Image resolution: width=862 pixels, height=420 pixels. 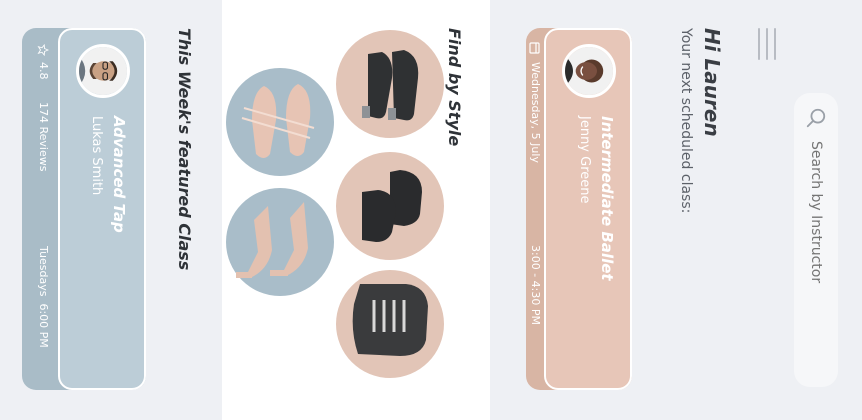 I want to click on style-sneaker, so click(x=390, y=324).